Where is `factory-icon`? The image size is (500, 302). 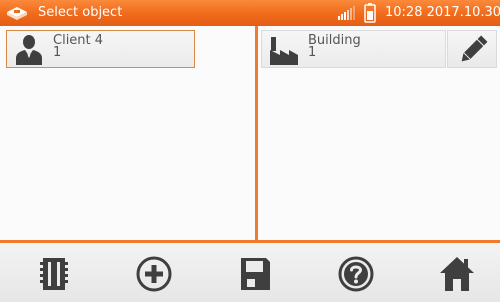
factory-icon is located at coordinates (284, 51).